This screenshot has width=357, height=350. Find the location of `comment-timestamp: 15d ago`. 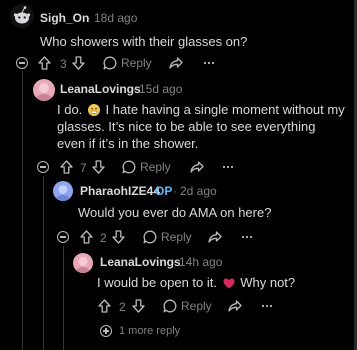

comment-timestamp: 15d ago is located at coordinates (161, 89).